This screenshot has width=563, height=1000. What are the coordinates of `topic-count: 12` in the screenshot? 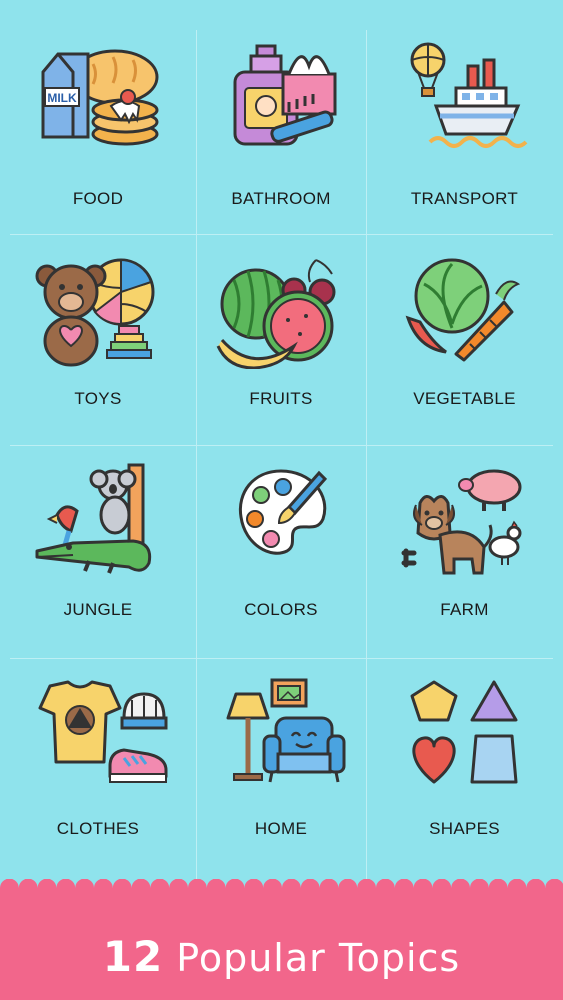 It's located at (133, 956).